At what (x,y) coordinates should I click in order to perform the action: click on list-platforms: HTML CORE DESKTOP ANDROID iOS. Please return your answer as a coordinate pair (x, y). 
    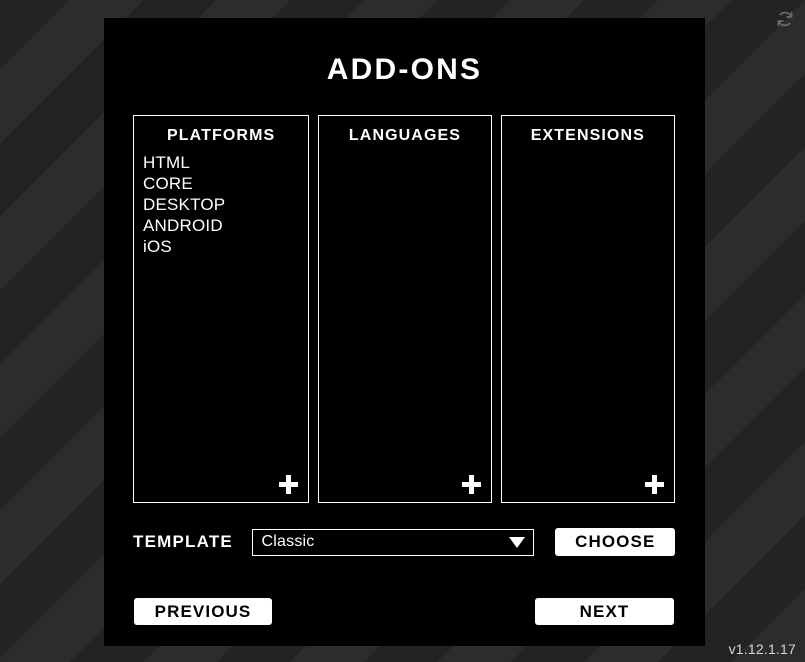
    Looking at the image, I should click on (221, 325).